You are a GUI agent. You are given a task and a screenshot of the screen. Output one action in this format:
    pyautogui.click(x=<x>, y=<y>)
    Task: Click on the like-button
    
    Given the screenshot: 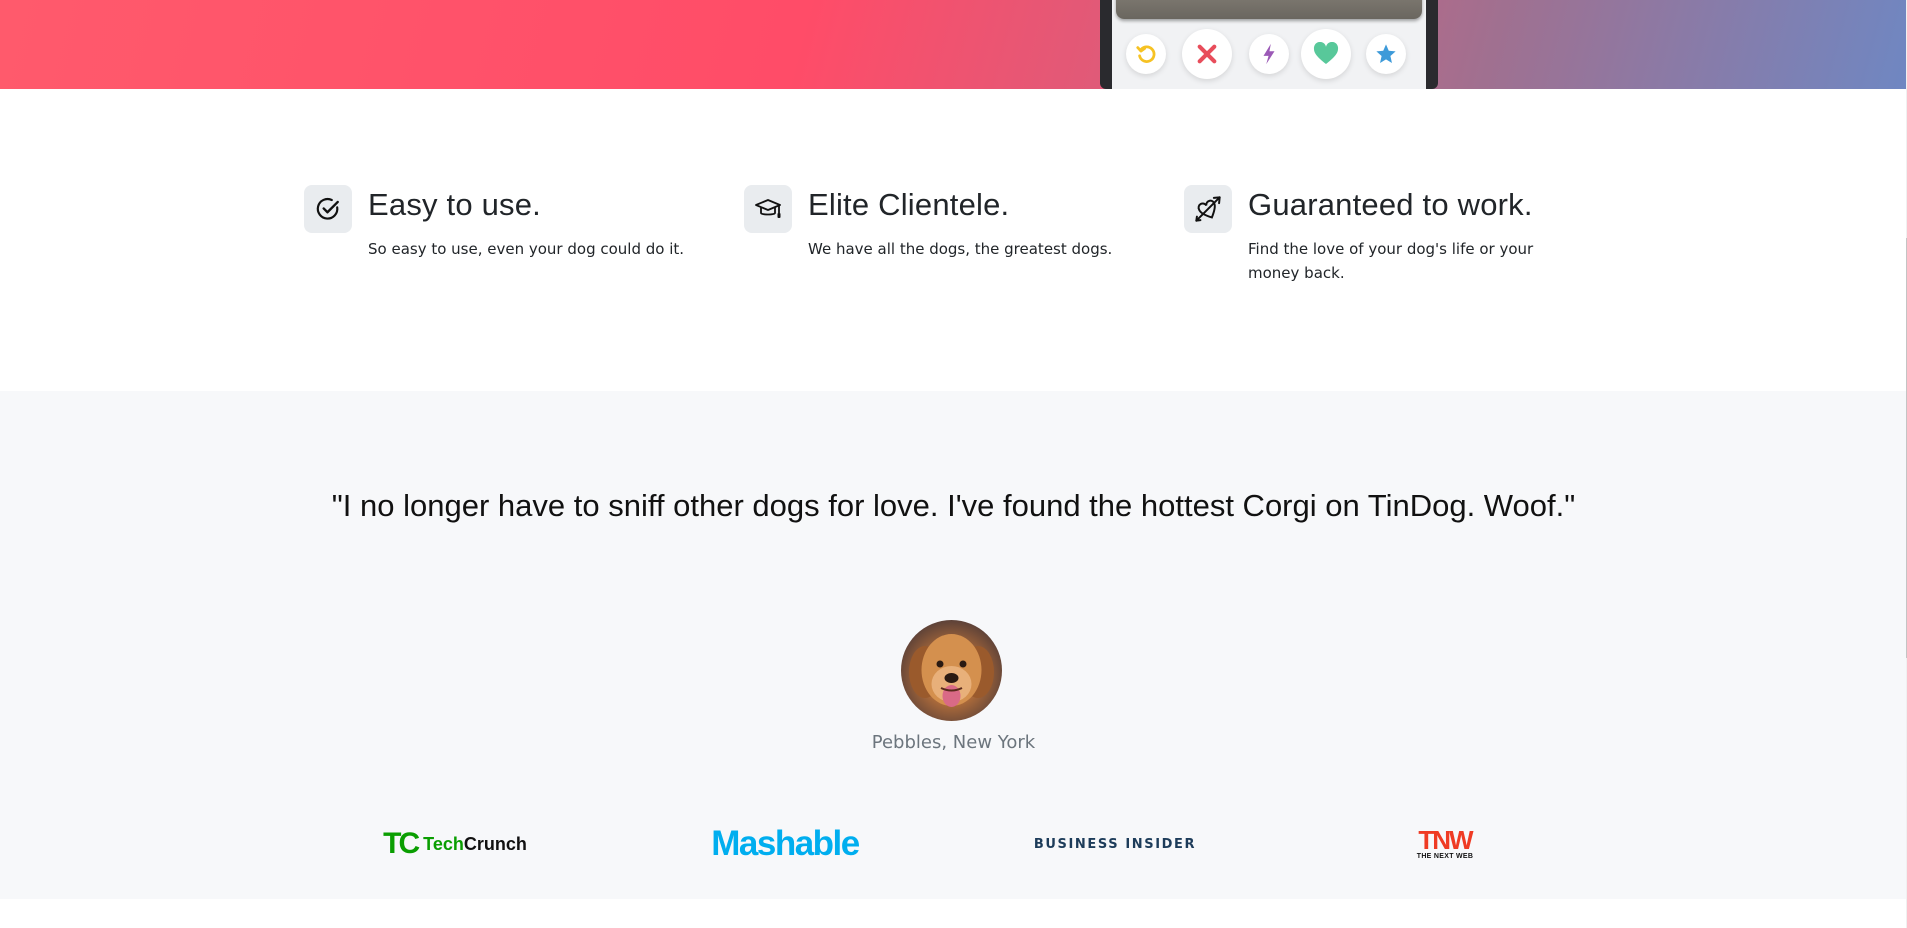 What is the action you would take?
    pyautogui.click(x=1326, y=54)
    